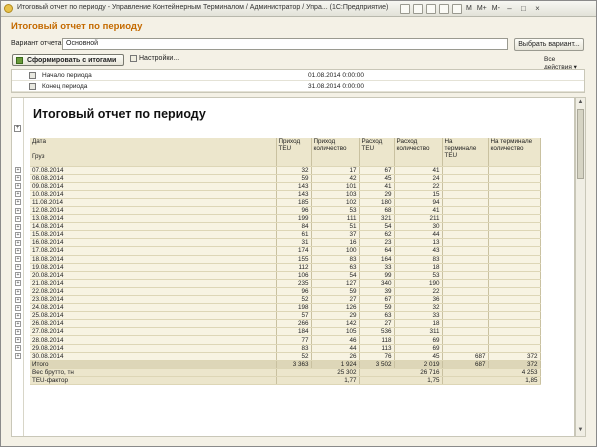 This screenshot has height=447, width=597. What do you see at coordinates (153, 243) in the screenshot?
I see `date-cell: 16.08.2014` at bounding box center [153, 243].